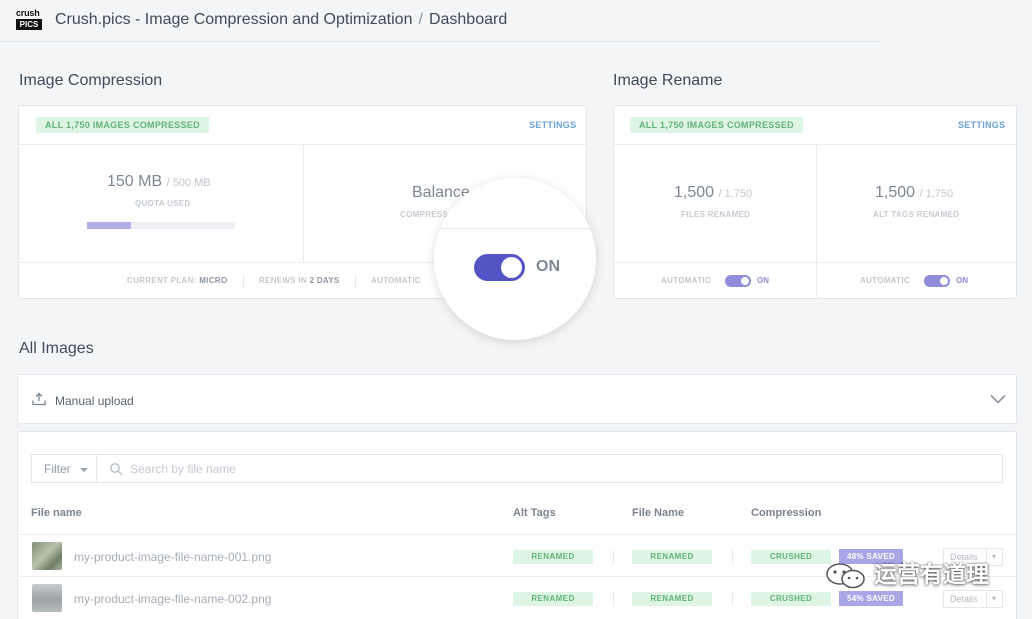  Describe the element at coordinates (116, 469) in the screenshot. I see `search-icon` at that location.